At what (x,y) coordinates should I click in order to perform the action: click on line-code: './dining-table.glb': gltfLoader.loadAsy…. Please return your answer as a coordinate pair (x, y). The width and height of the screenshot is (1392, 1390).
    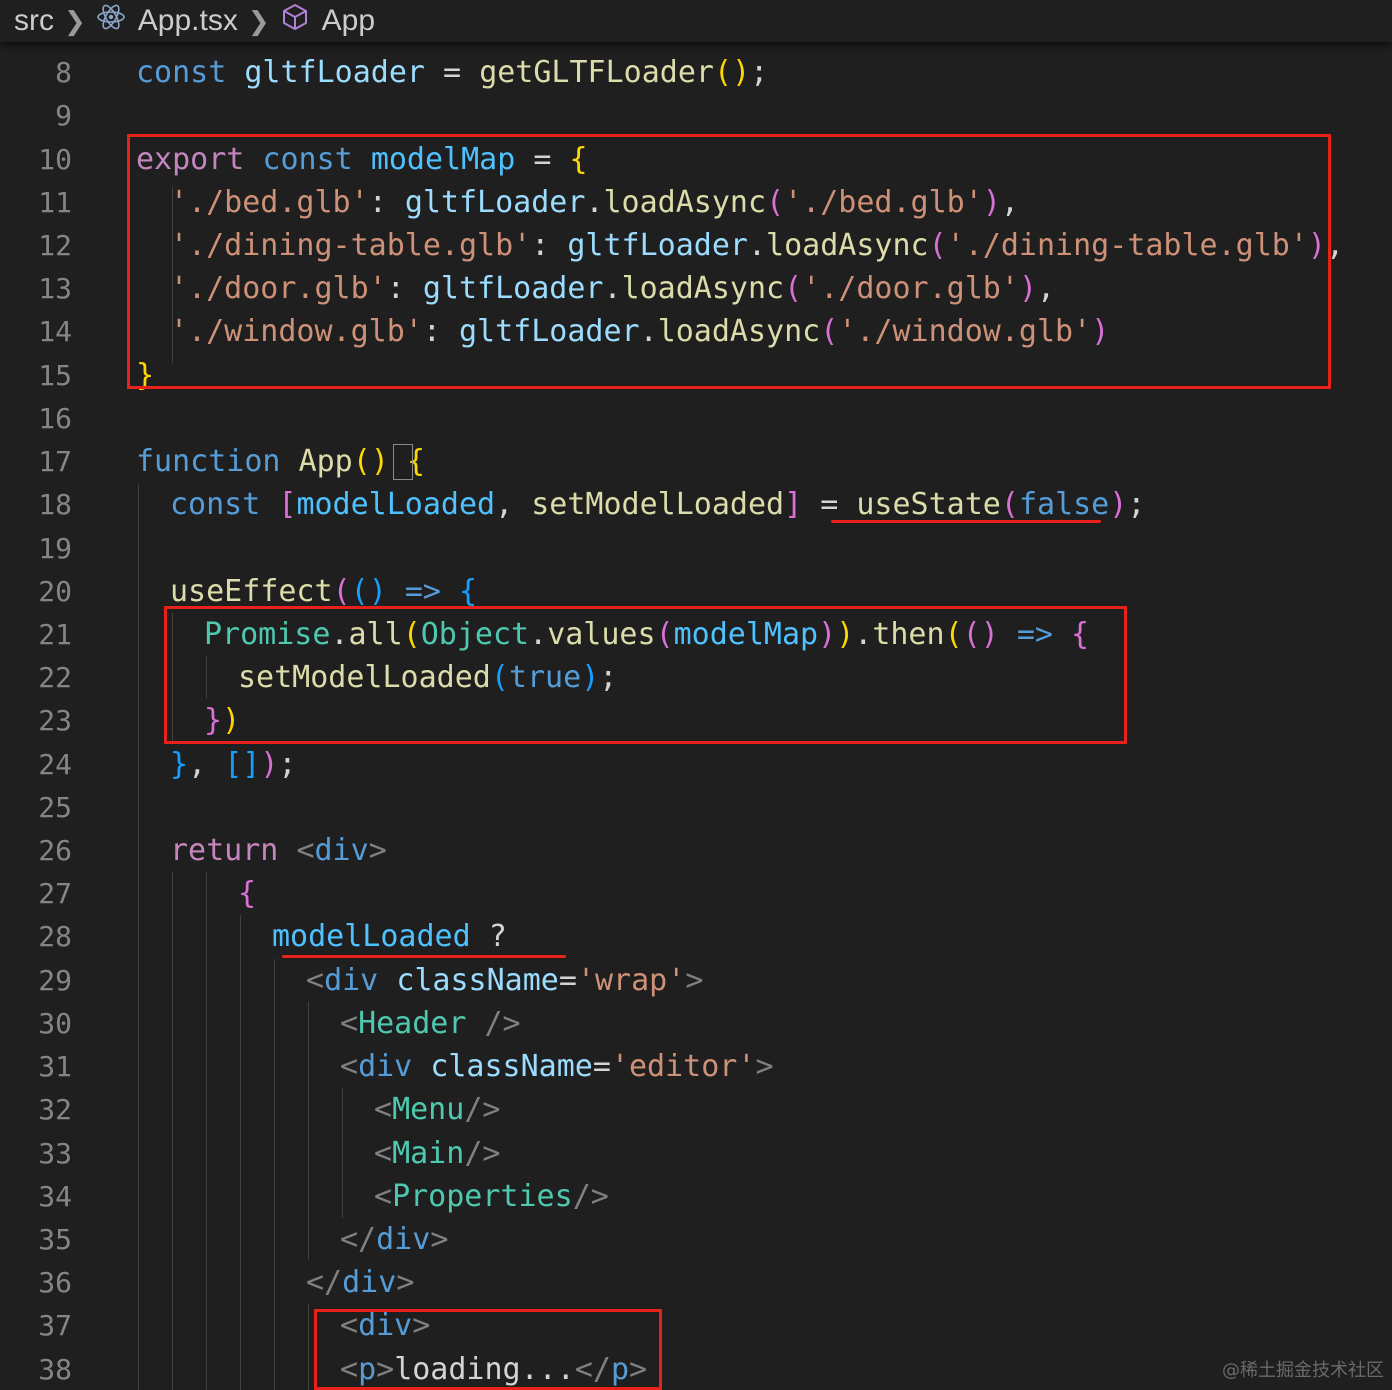
    Looking at the image, I should click on (757, 245).